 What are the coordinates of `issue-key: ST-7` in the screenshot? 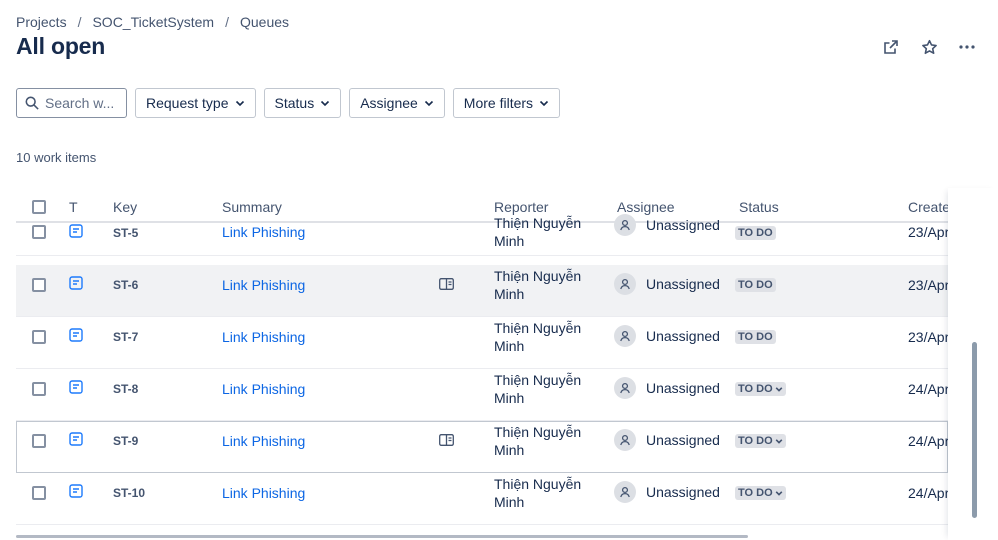 It's located at (125, 337).